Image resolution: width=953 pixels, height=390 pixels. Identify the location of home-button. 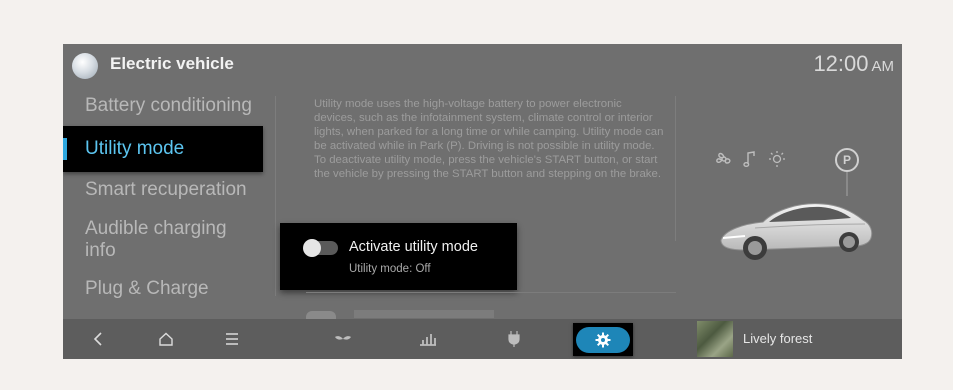
(166, 339).